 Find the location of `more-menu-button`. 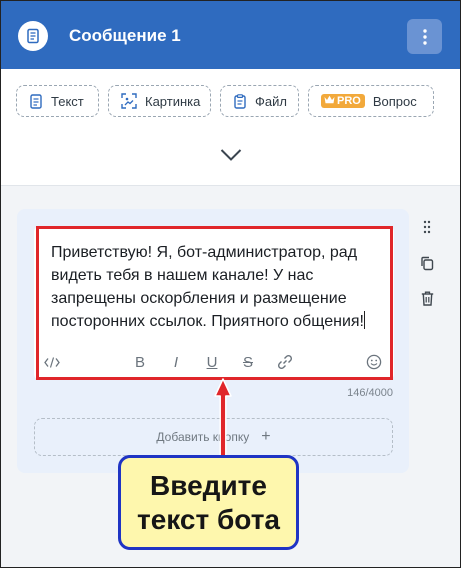

more-menu-button is located at coordinates (424, 36).